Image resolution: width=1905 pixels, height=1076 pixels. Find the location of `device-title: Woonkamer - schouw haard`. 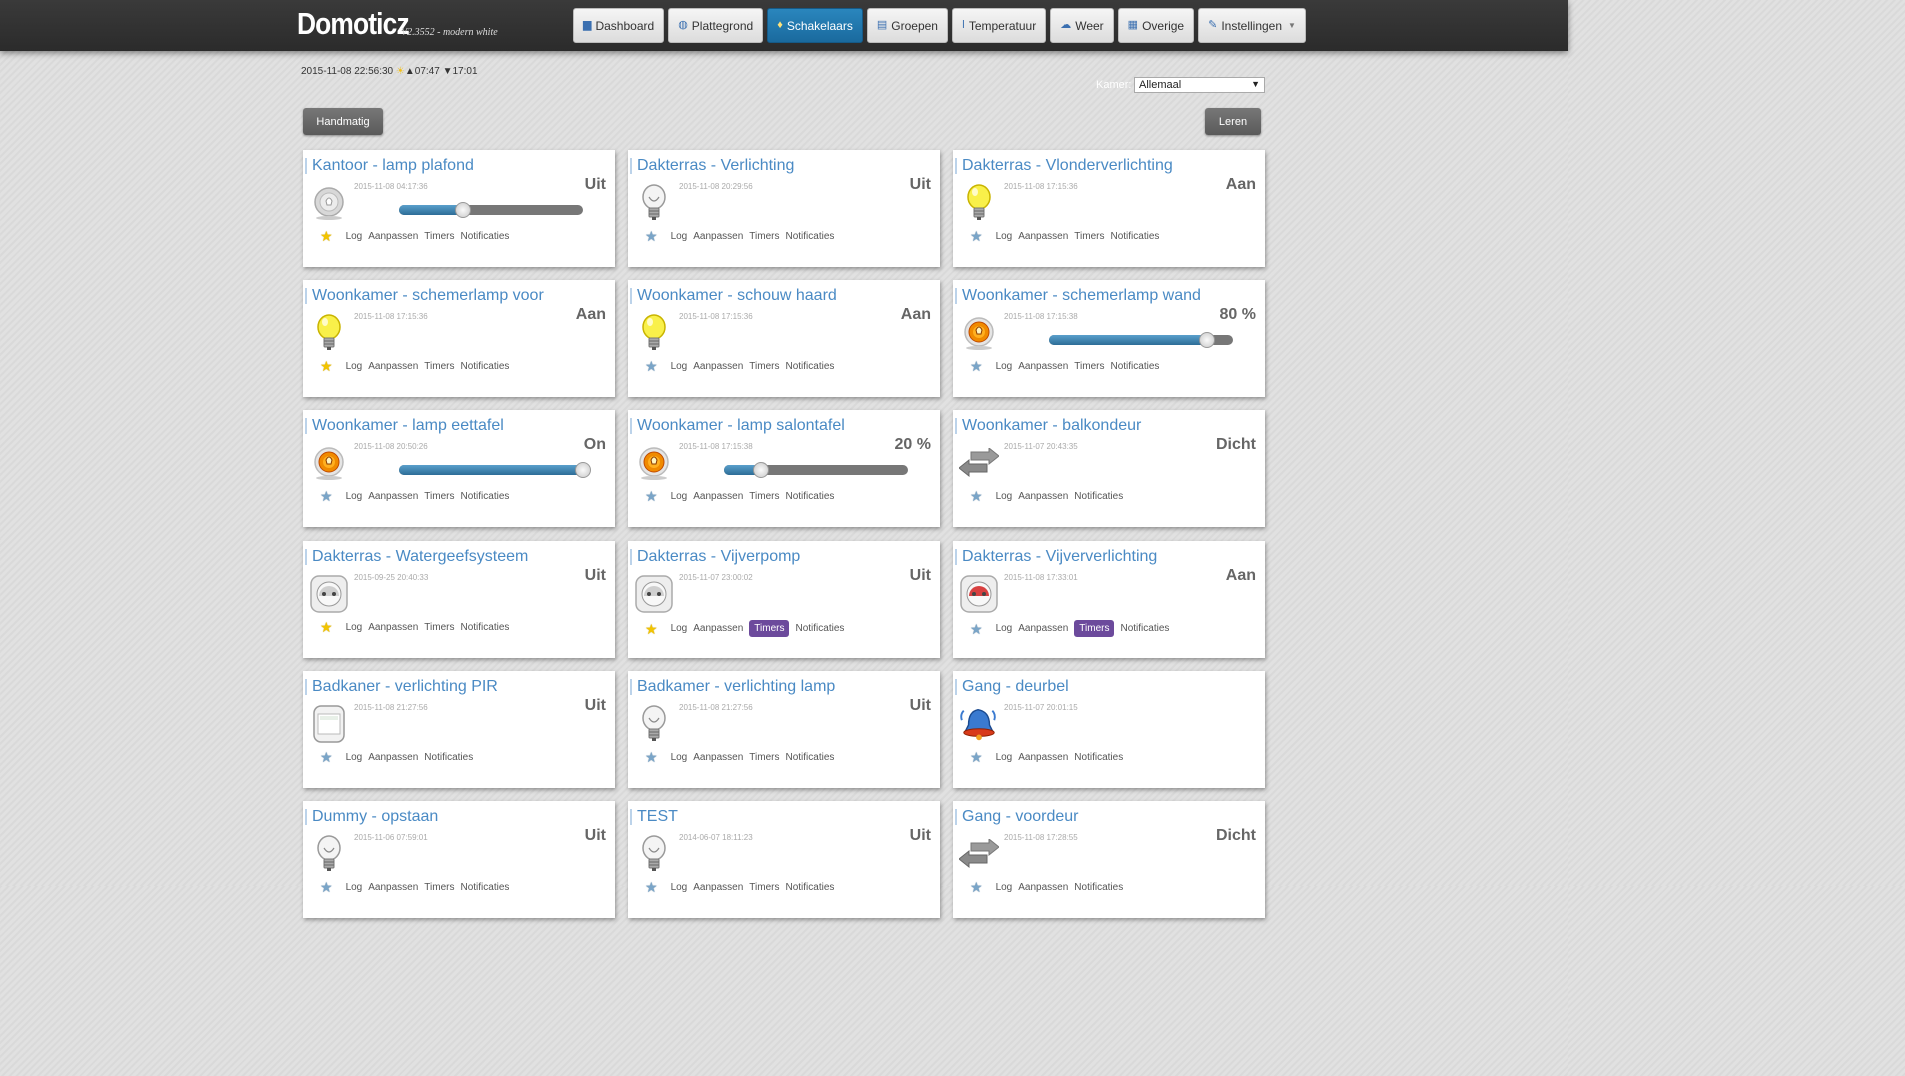

device-title: Woonkamer - schouw haard is located at coordinates (737, 296).